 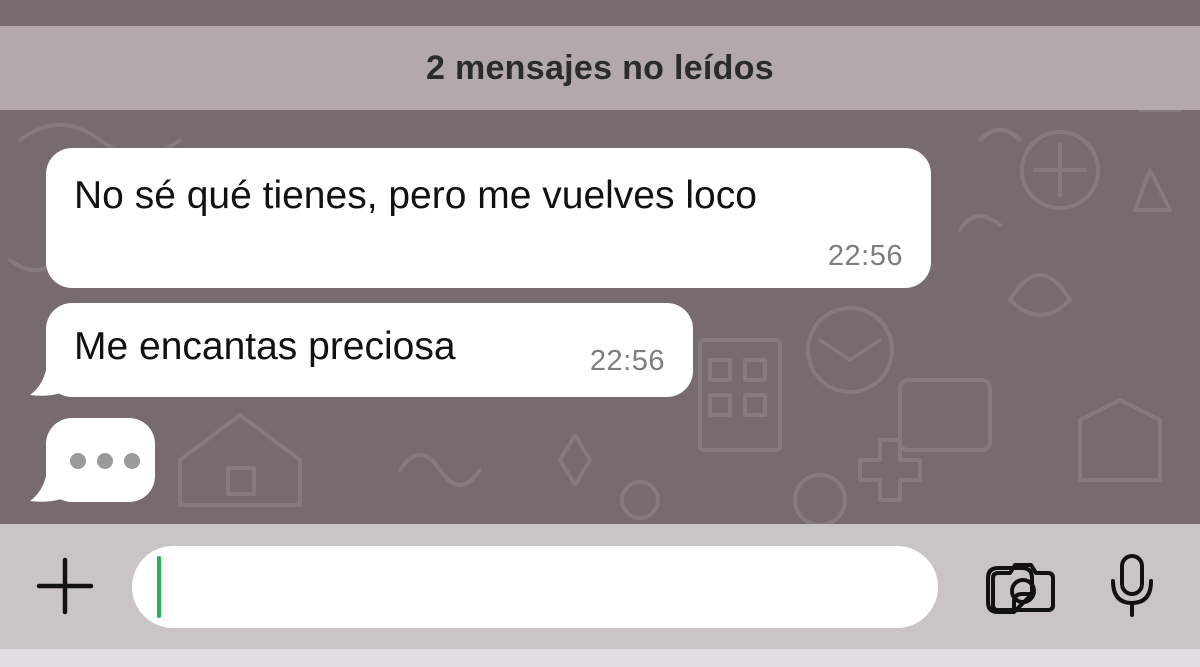 What do you see at coordinates (583, 587) in the screenshot?
I see `message-input` at bounding box center [583, 587].